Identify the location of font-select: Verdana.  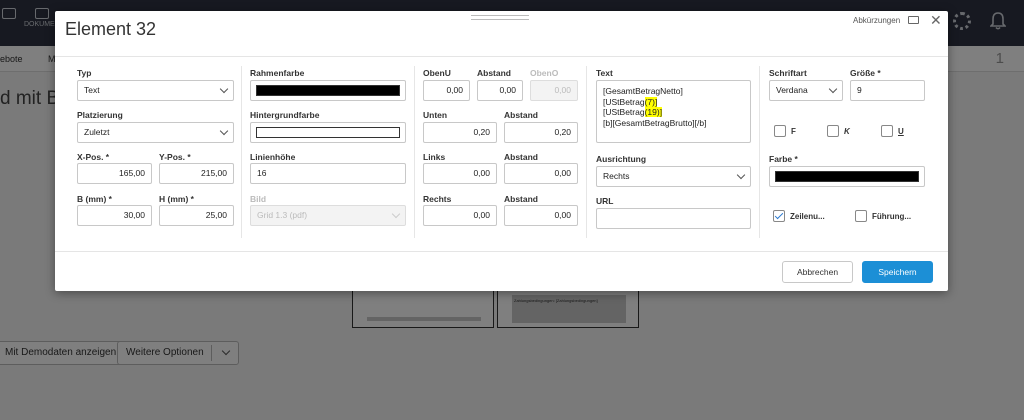
(806, 90).